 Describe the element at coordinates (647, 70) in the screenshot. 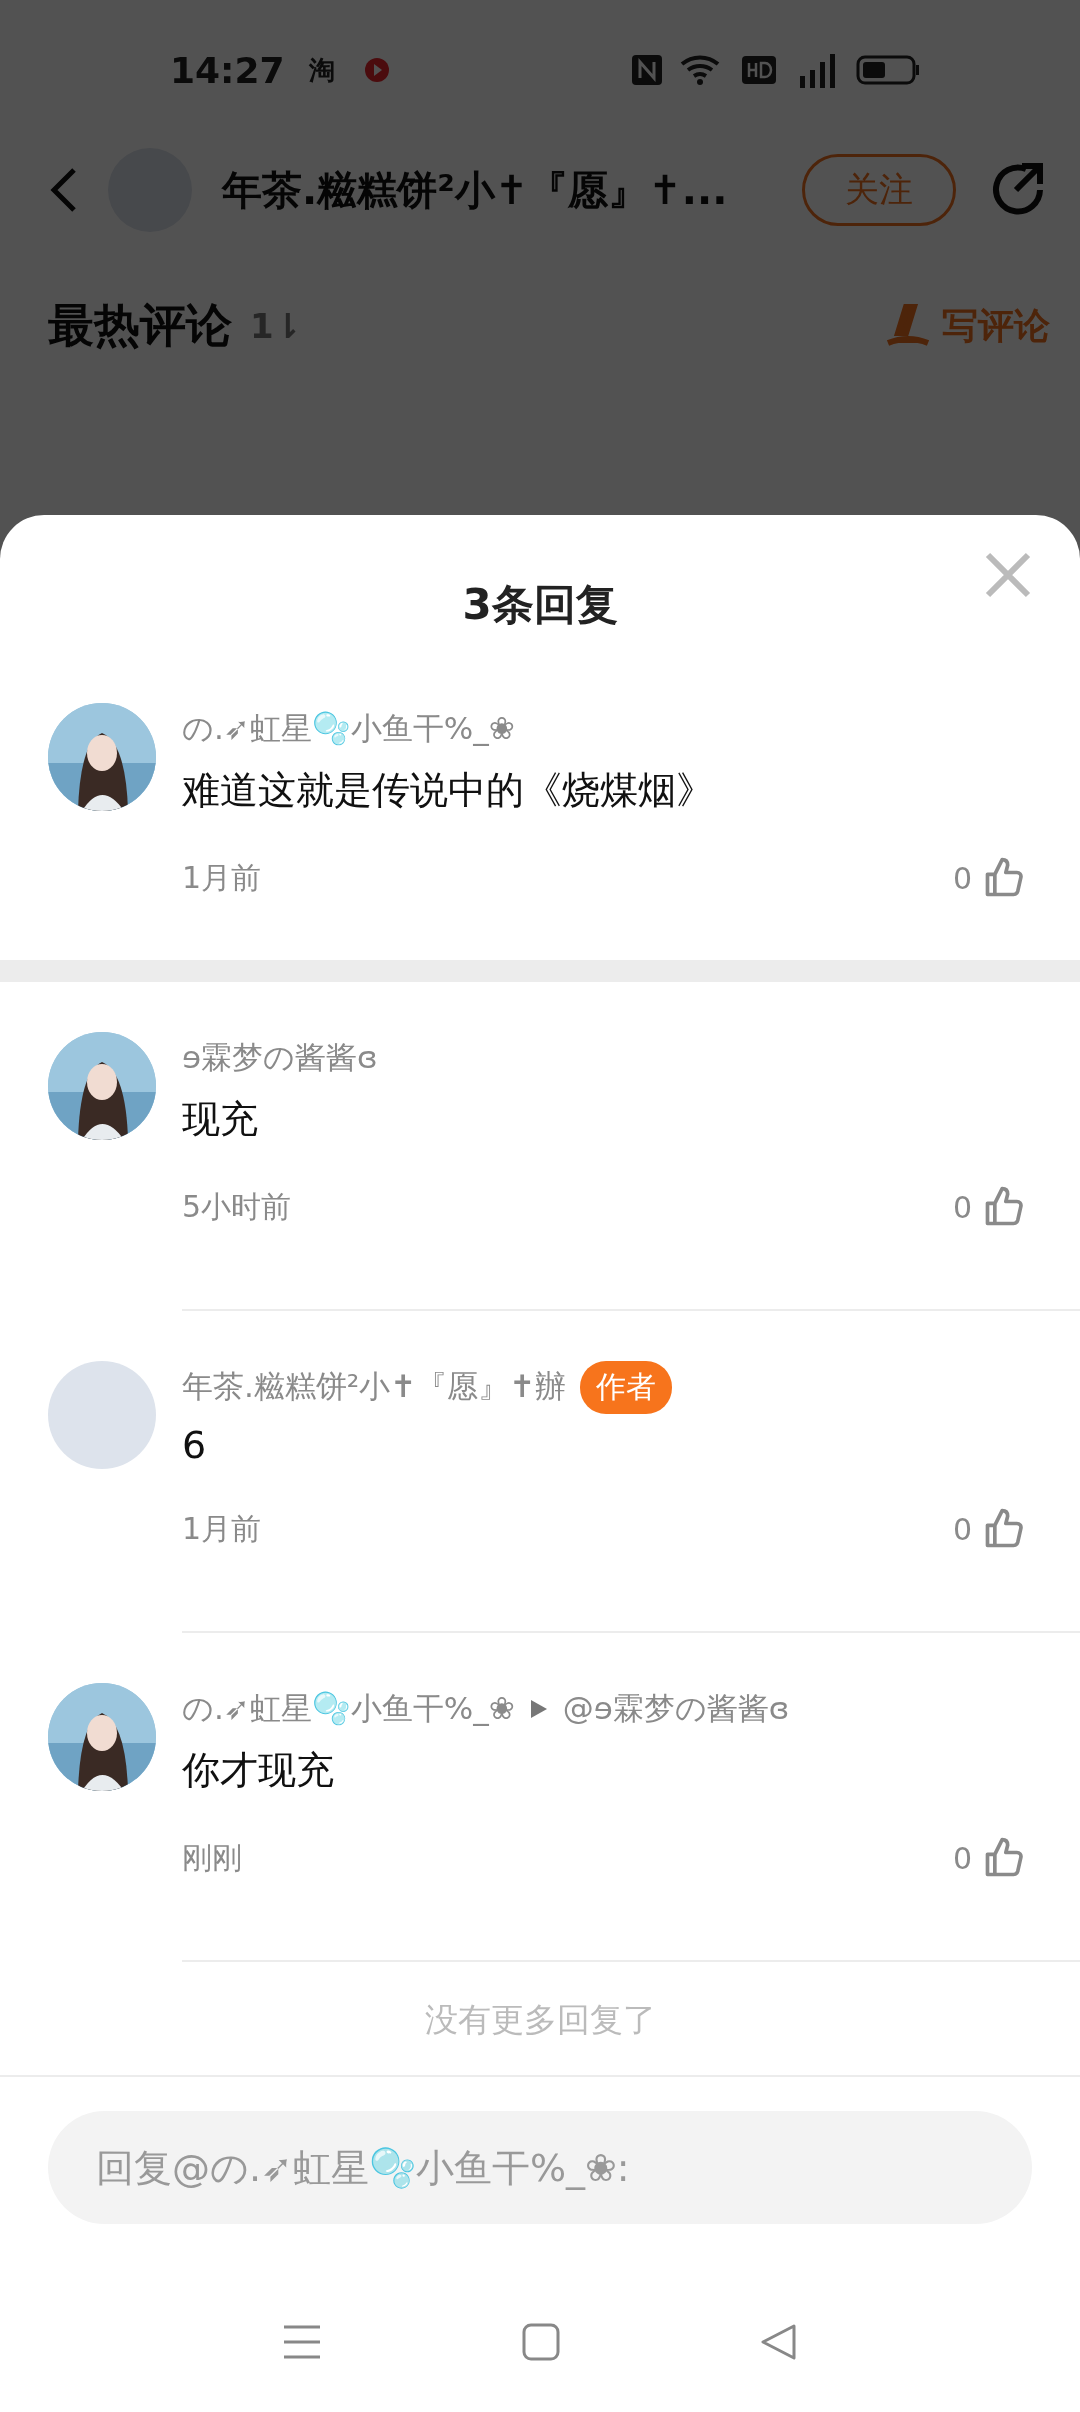

I see `nfc-icon` at that location.